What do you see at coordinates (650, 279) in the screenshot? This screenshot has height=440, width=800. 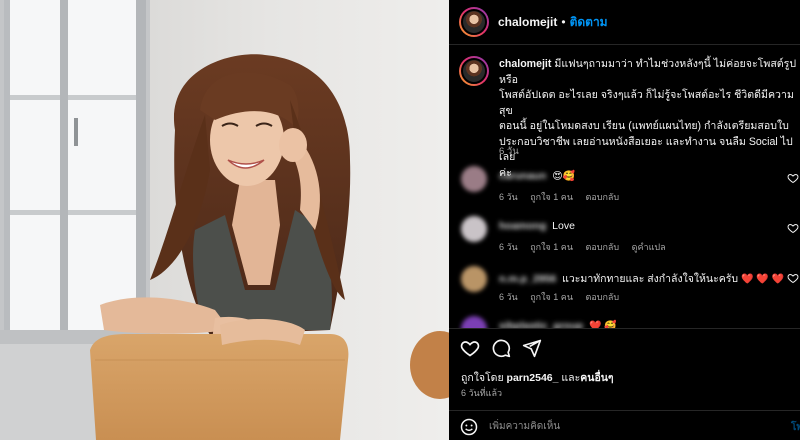 I see `comment-body: แวะมาทักทายและ ส่งกำลังใจให้นะครับ` at bounding box center [650, 279].